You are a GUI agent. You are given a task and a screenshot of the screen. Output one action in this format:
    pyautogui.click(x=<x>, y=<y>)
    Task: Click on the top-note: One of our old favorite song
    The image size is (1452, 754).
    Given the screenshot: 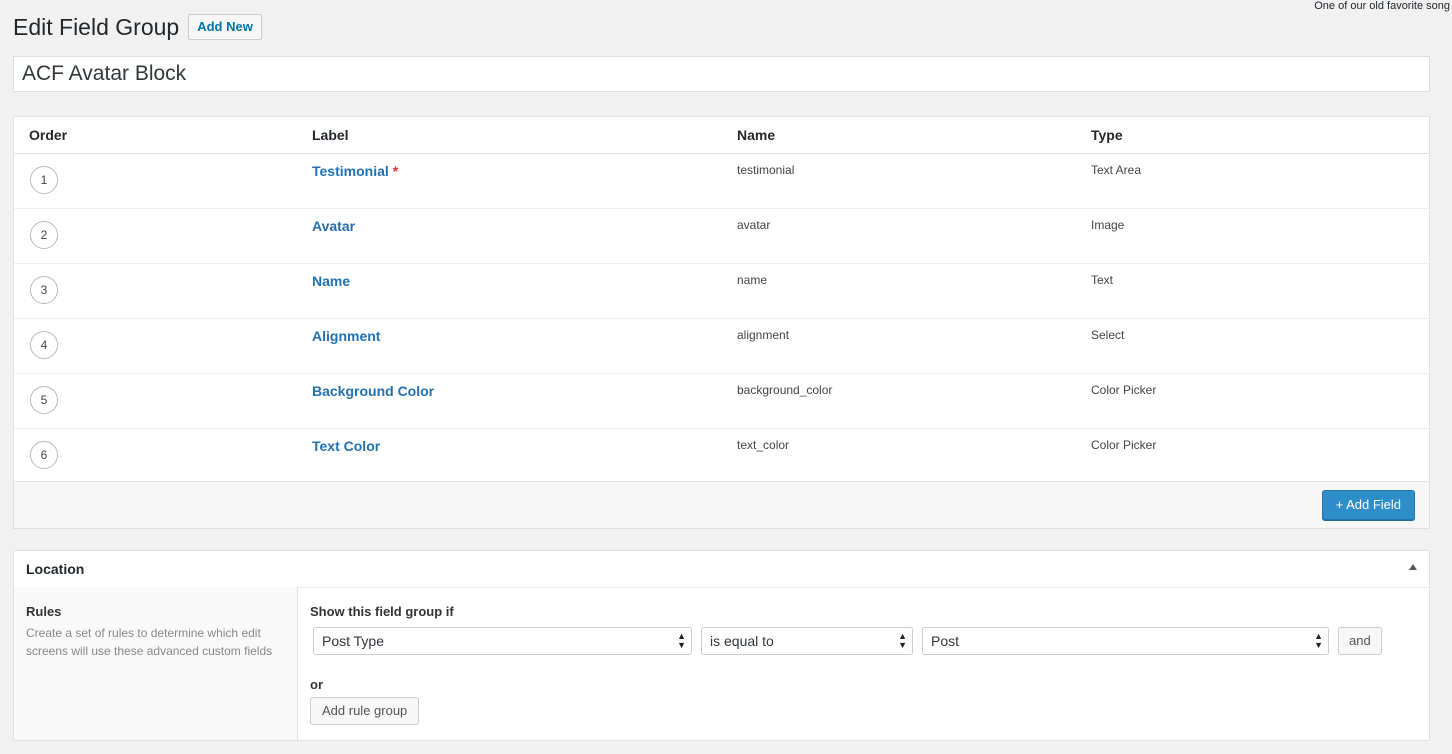 What is the action you would take?
    pyautogui.click(x=1382, y=6)
    